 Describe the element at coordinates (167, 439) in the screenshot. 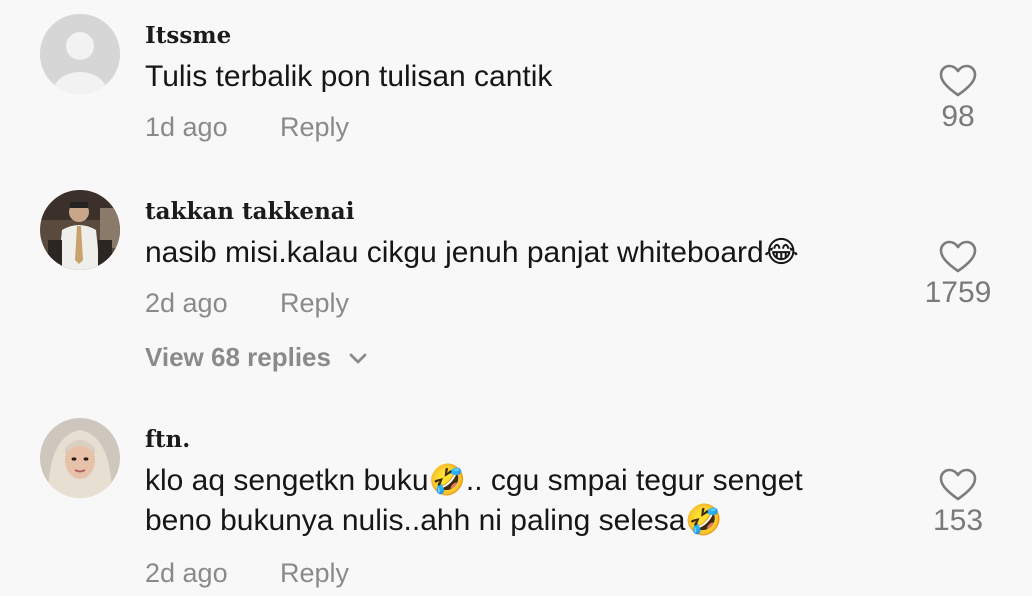

I see `comment-username: ftn.` at that location.